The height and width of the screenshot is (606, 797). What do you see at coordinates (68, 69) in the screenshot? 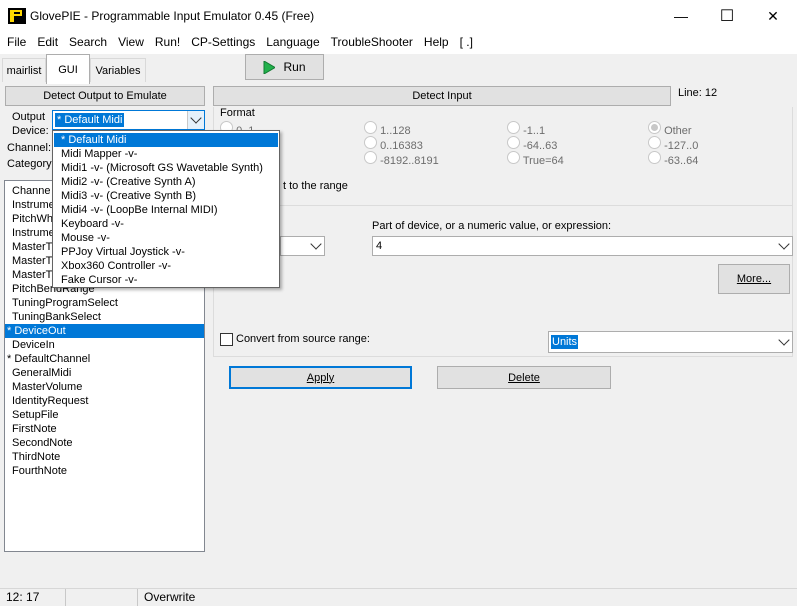
I see `tab-gui: GUI` at bounding box center [68, 69].